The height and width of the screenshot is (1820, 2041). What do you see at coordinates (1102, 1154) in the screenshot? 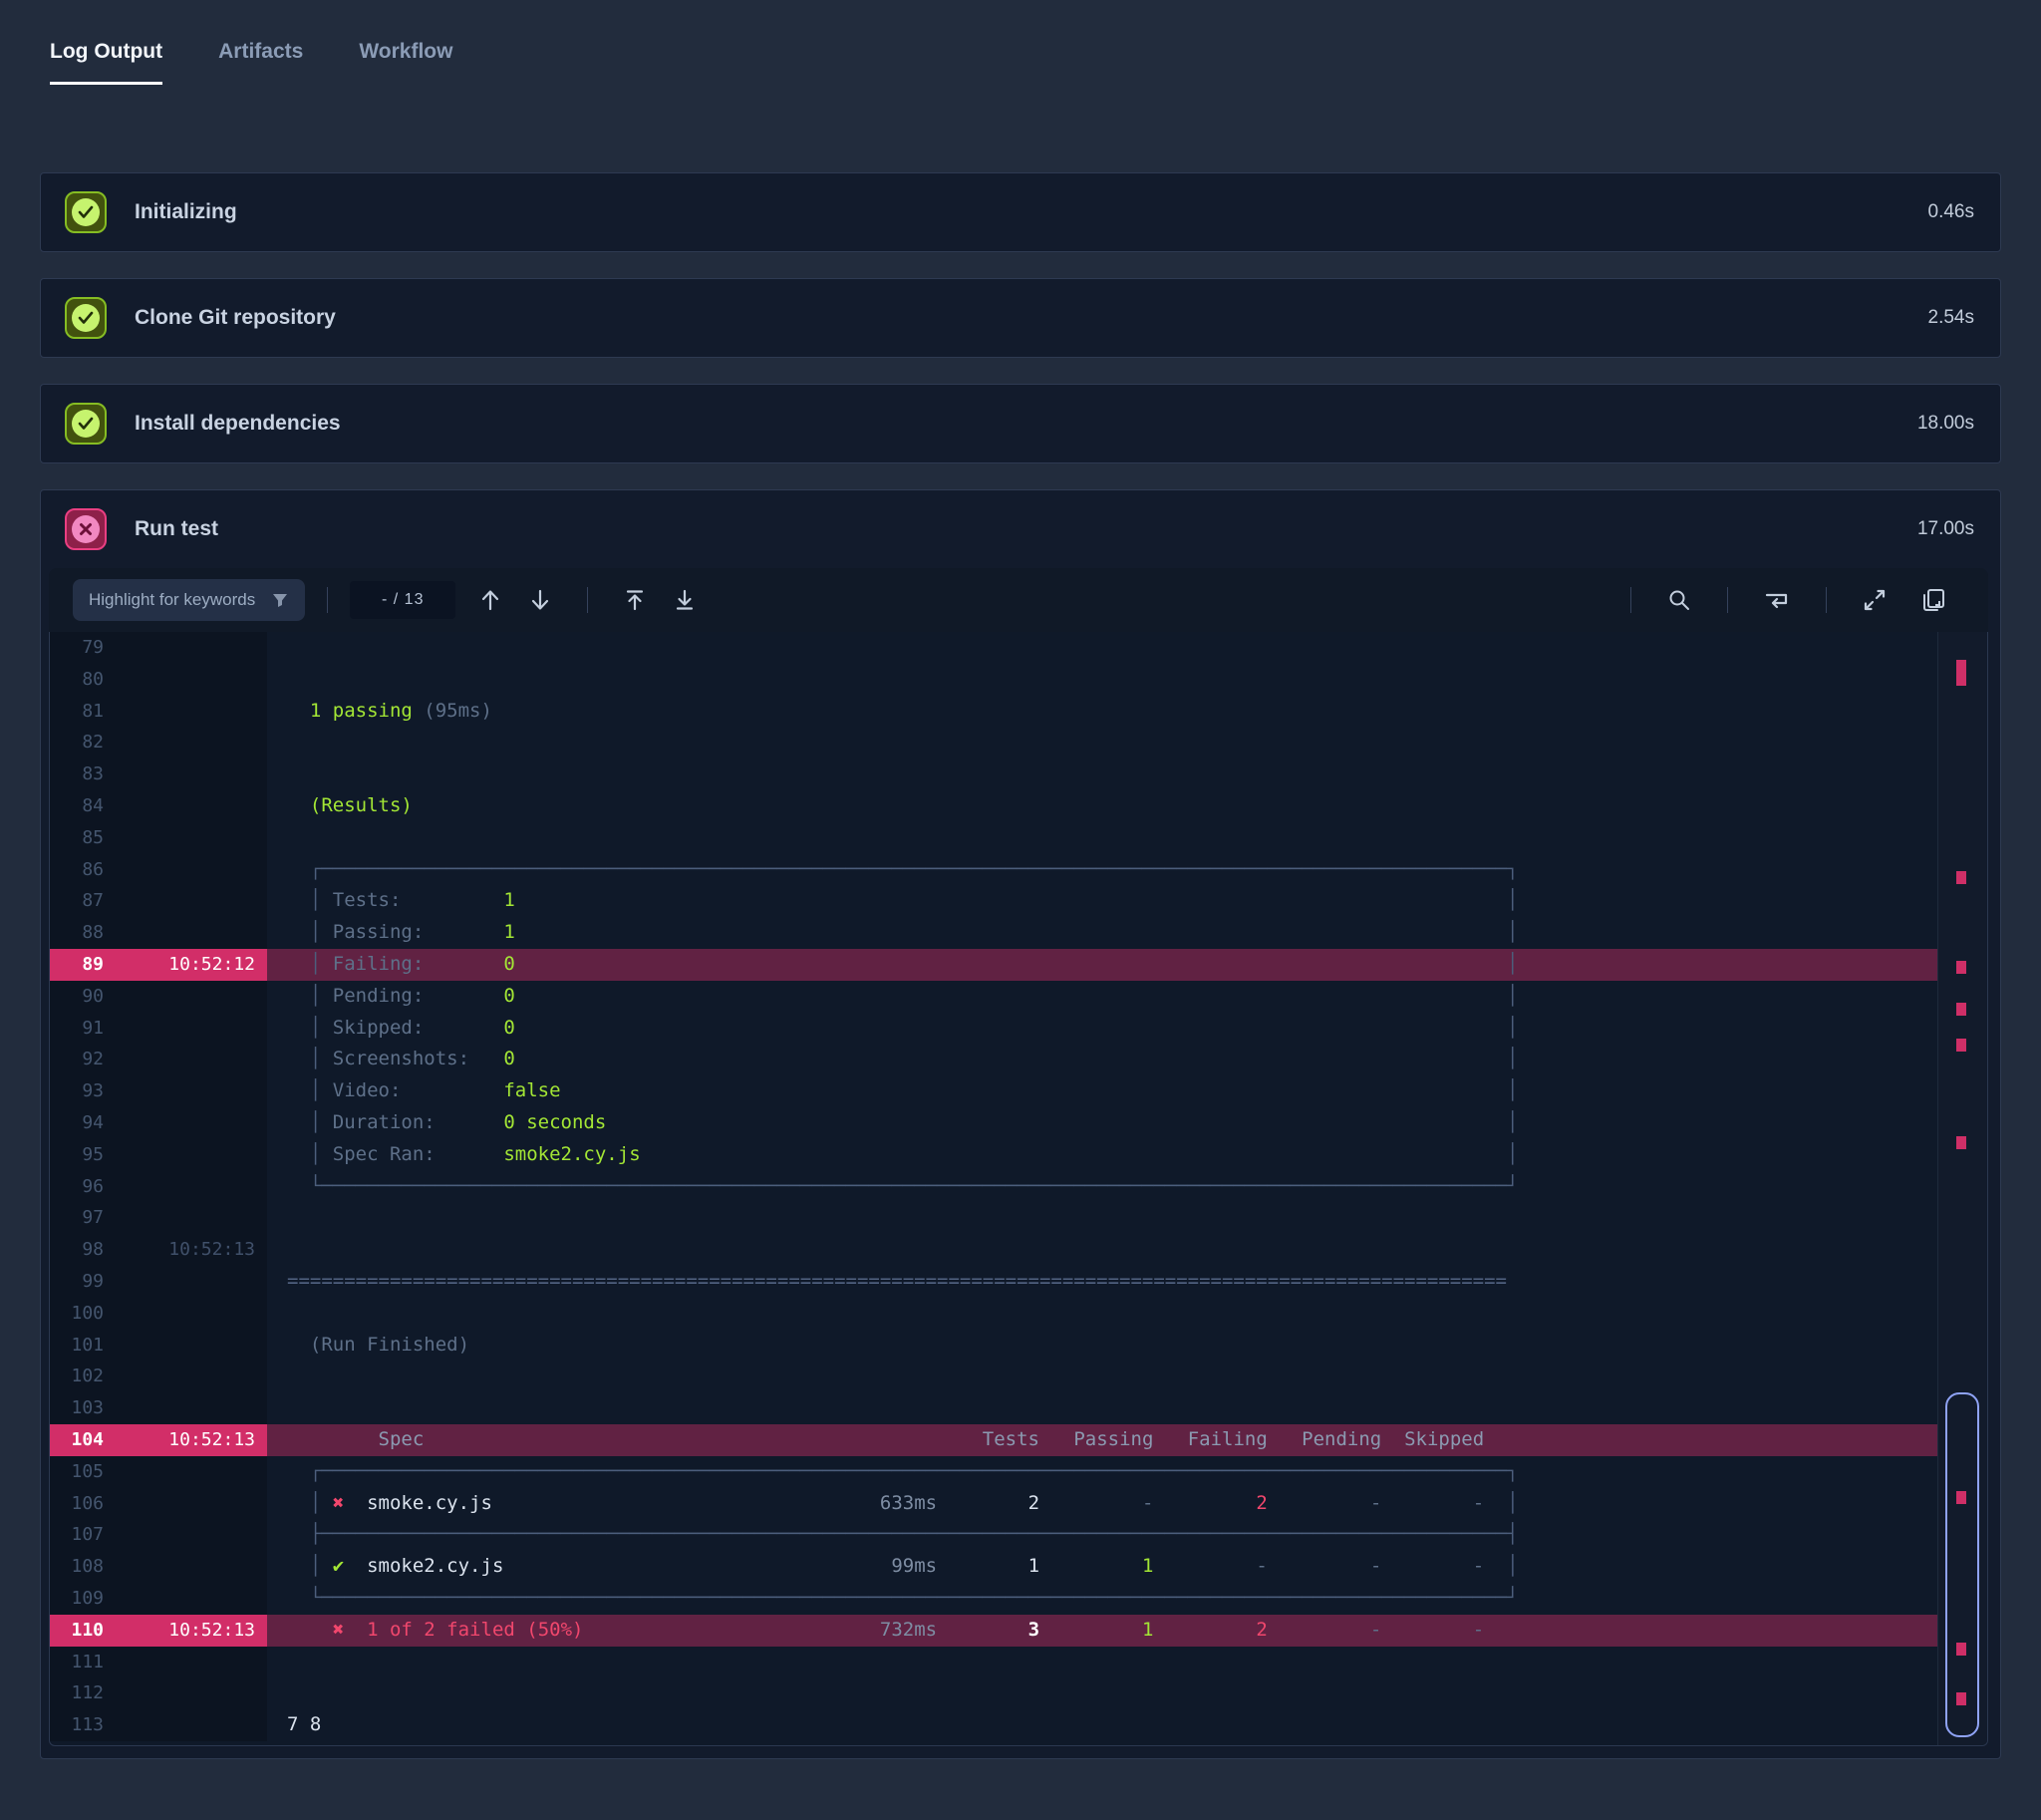
I see `log-line-text: │ Spec Ran: smoke2.cy.js │` at bounding box center [1102, 1154].